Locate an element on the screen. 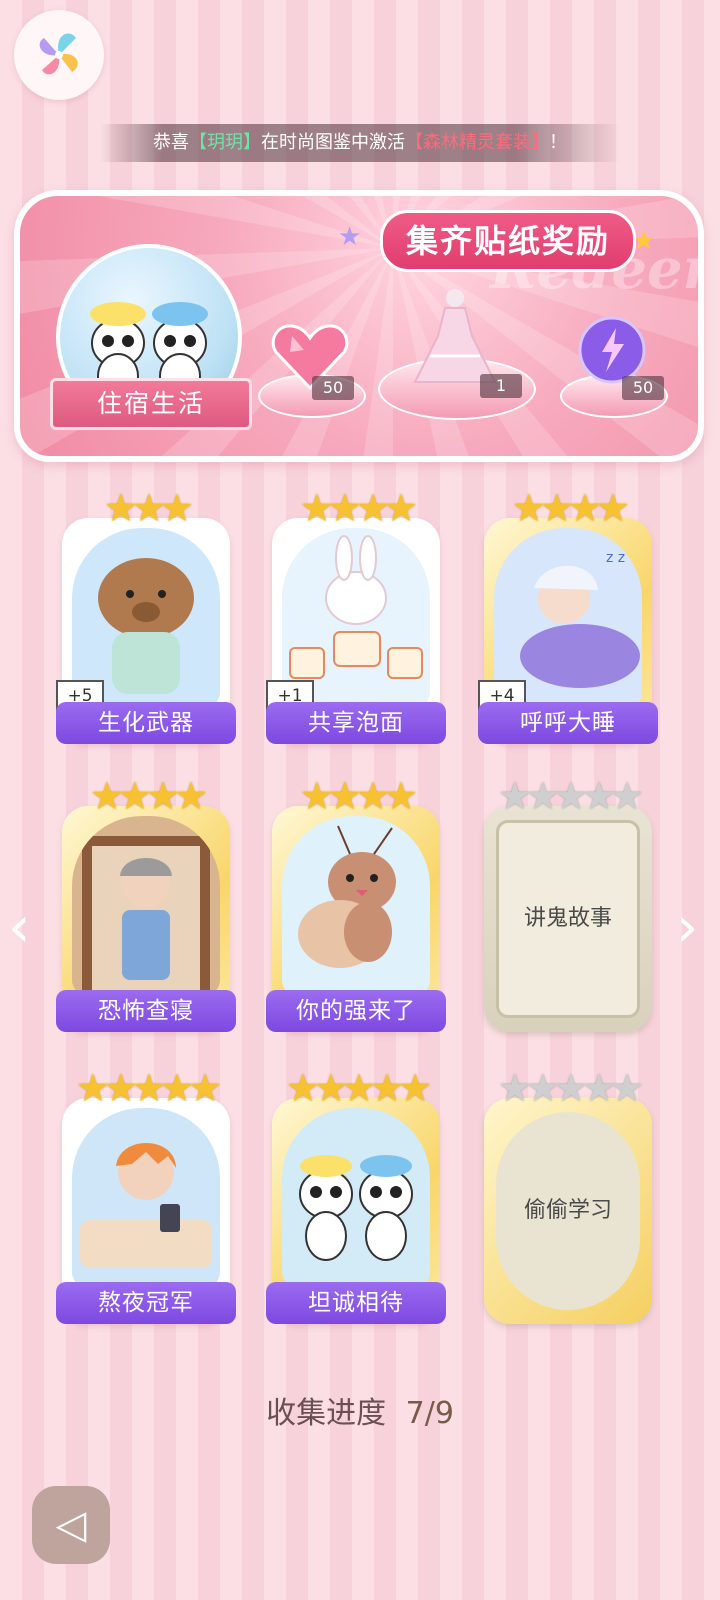  sticker-card: ★★★★ +1 共享泡面 is located at coordinates (356, 615).